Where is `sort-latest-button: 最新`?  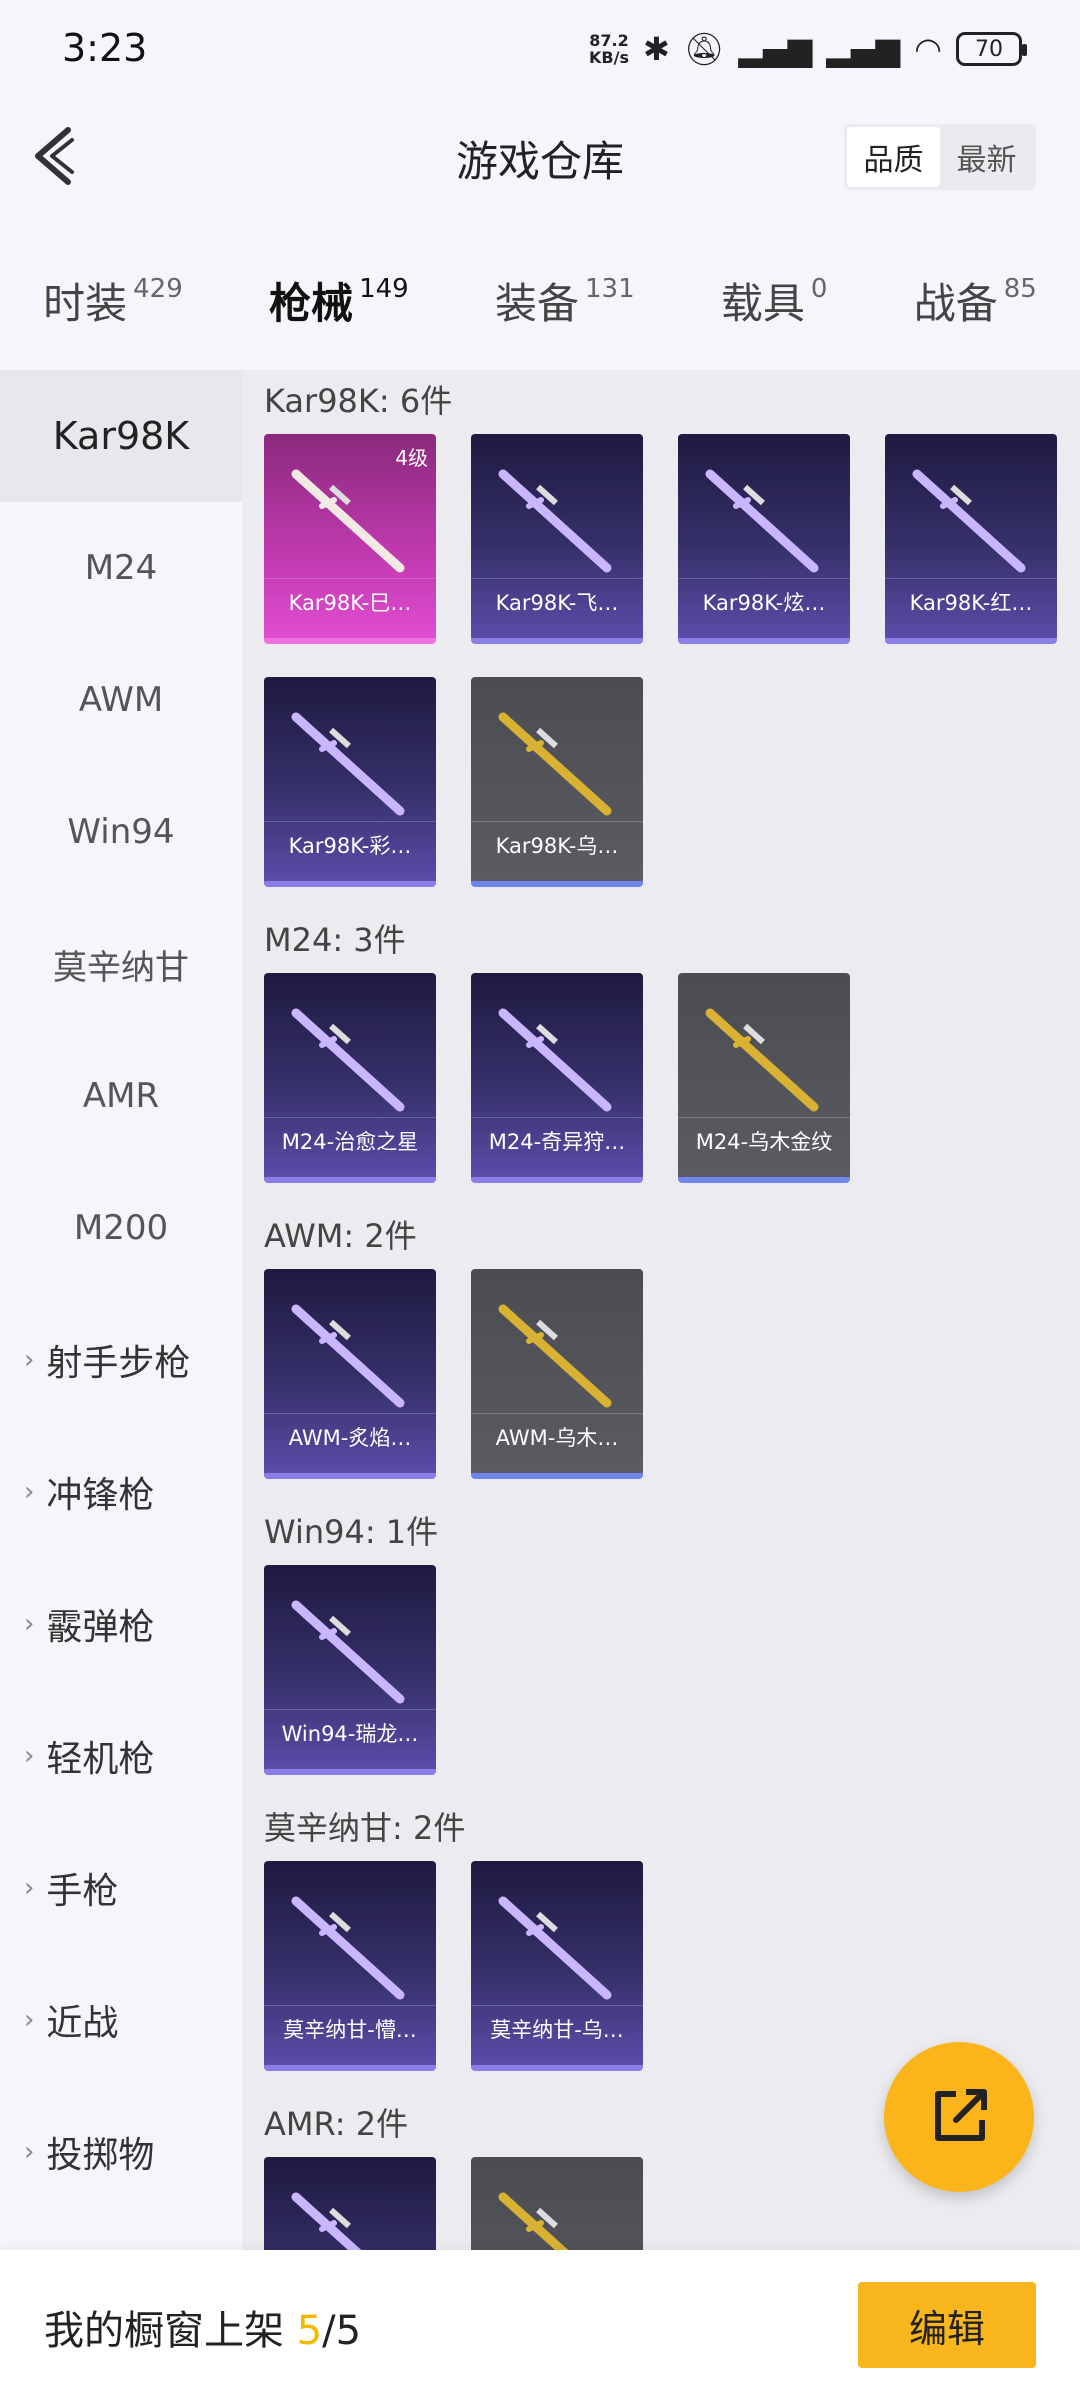
sort-latest-button: 最新 is located at coordinates (986, 157).